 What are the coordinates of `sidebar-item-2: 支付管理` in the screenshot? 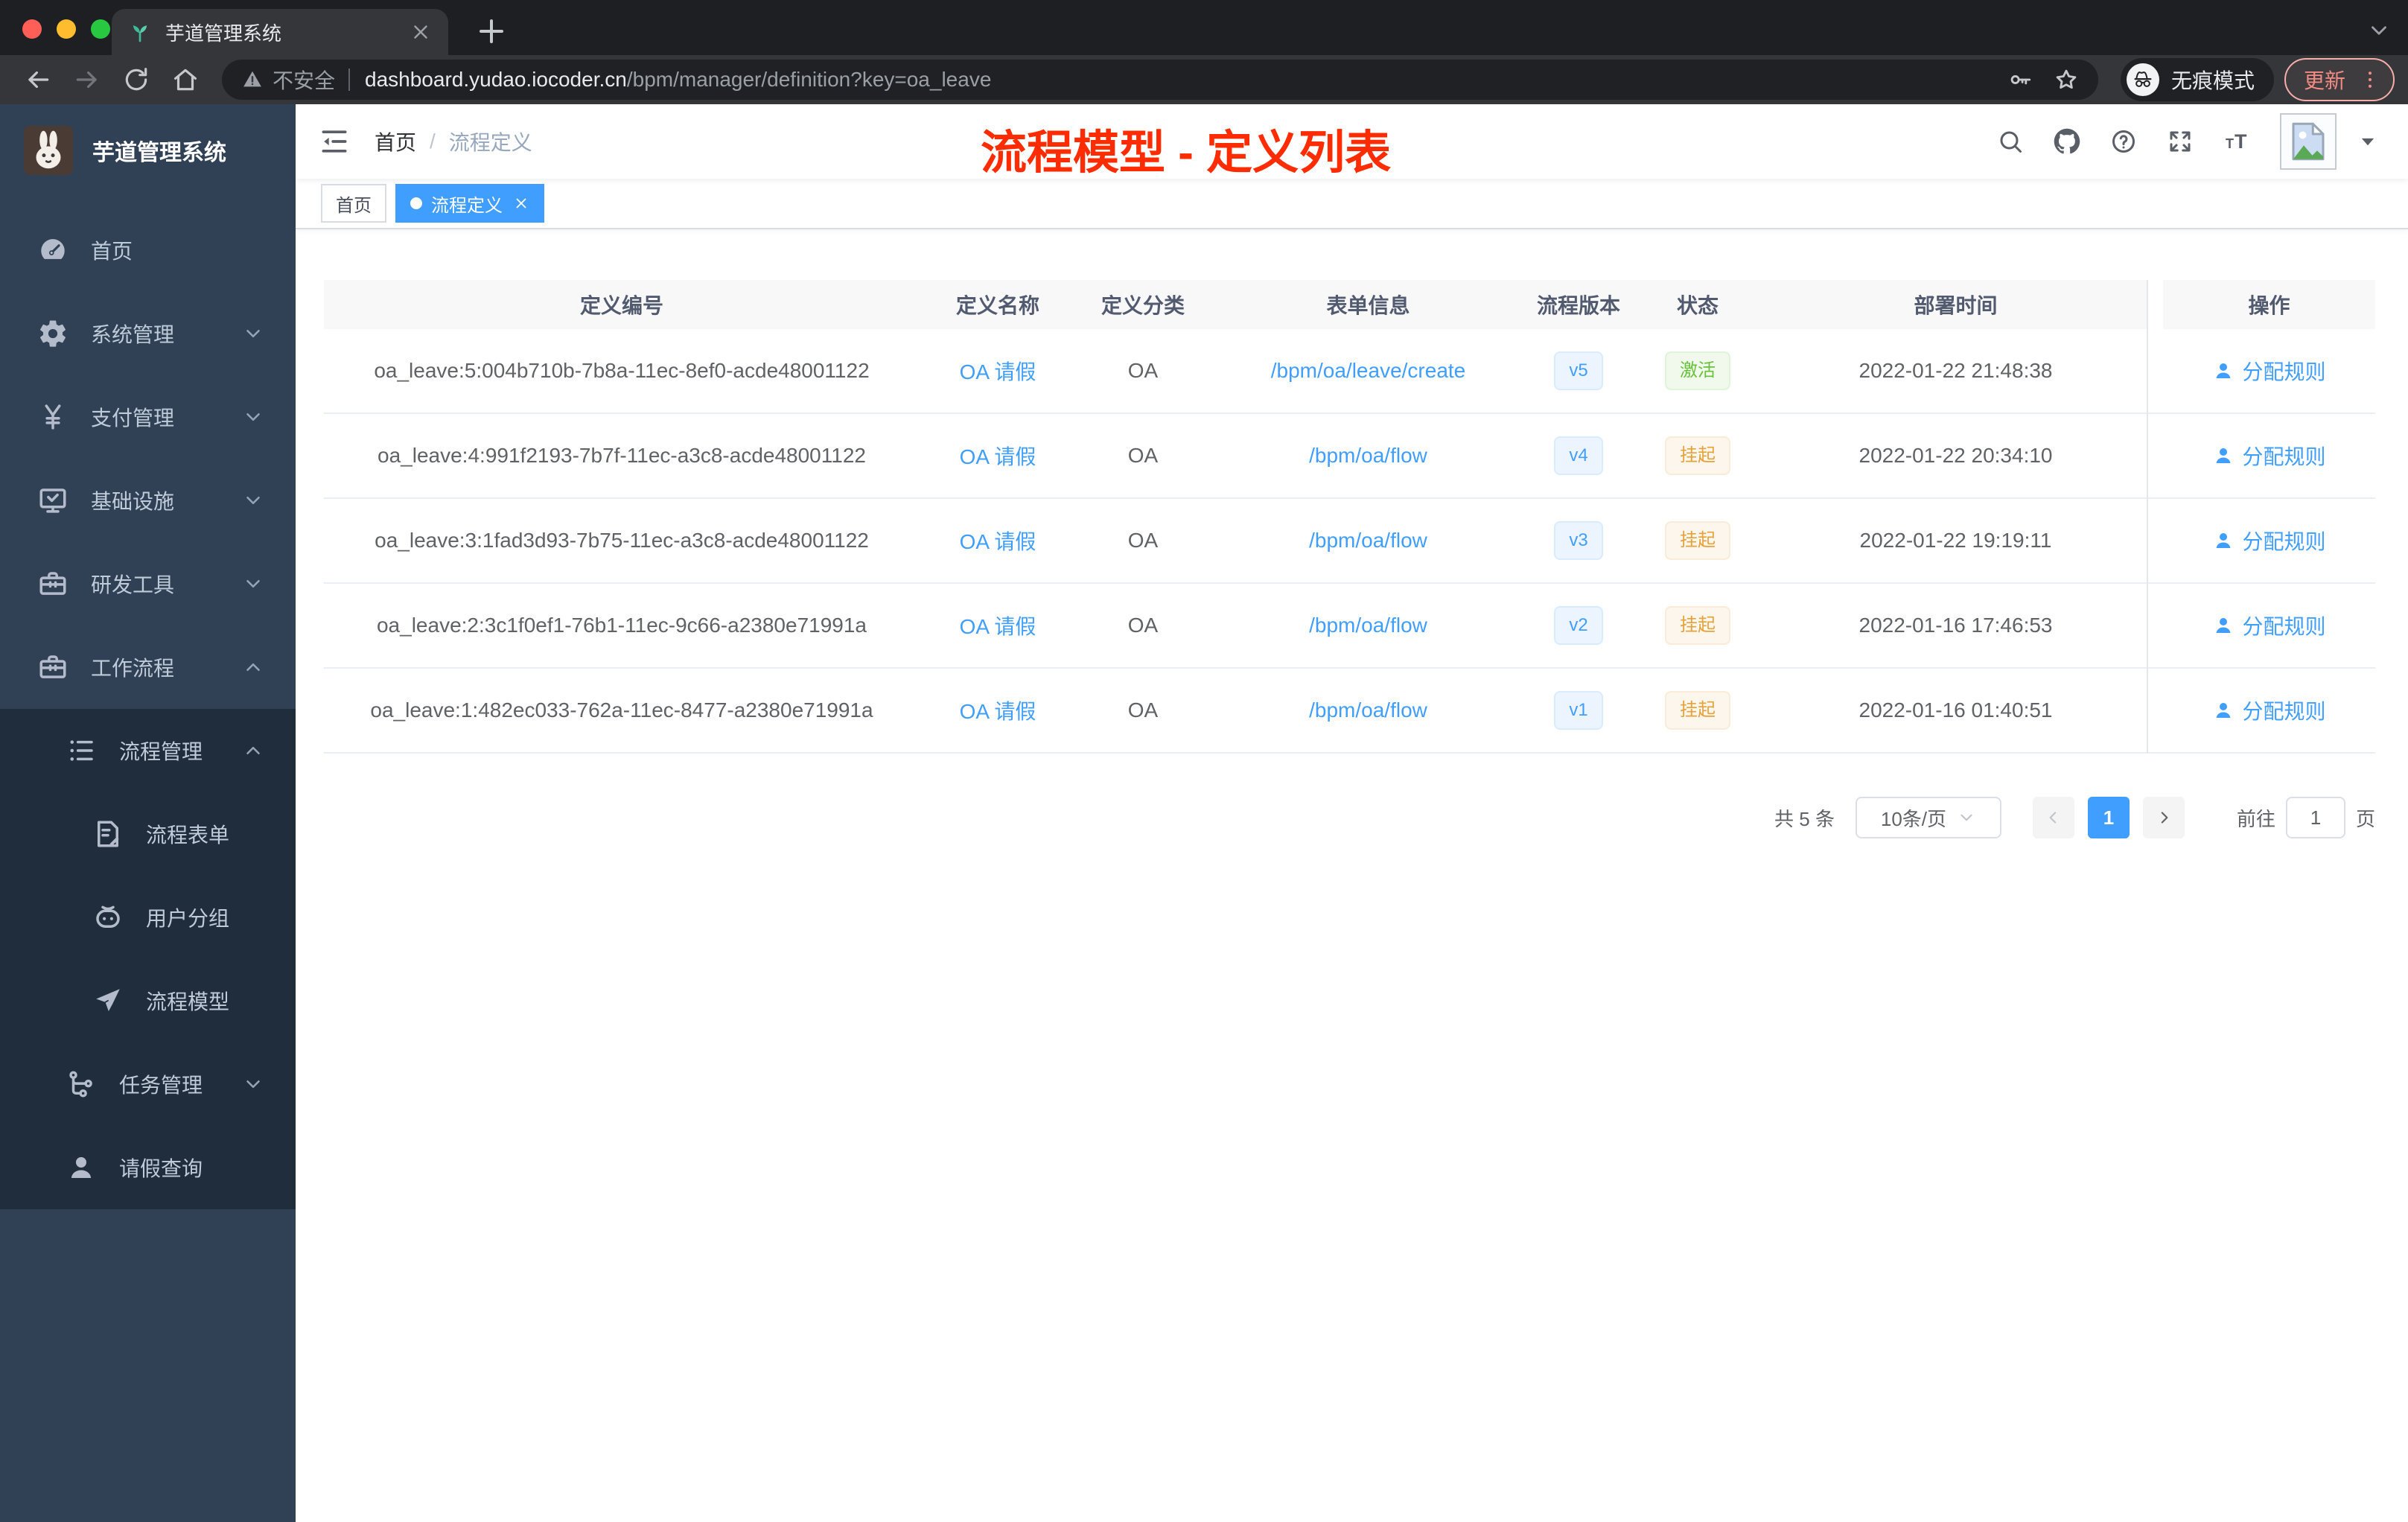 It's located at (148, 417).